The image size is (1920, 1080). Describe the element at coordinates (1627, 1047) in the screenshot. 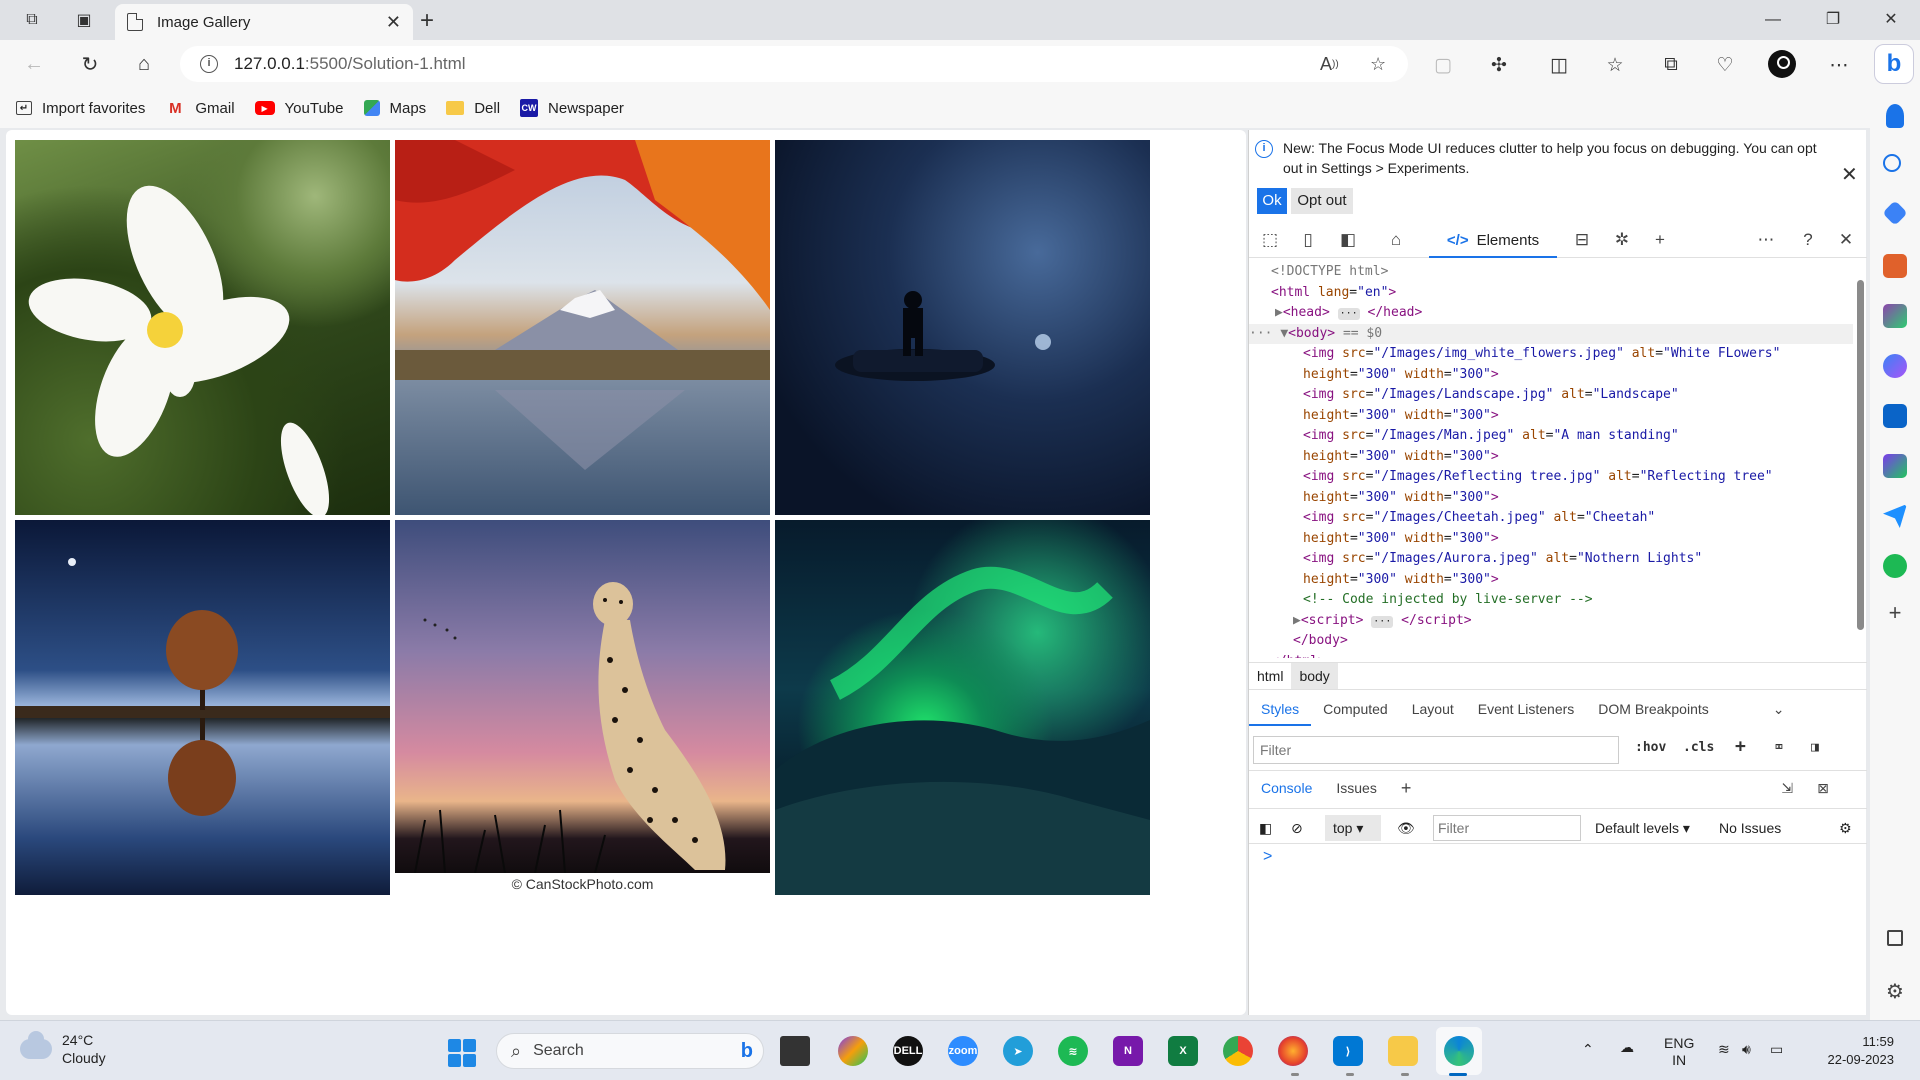

I see `onedrive-icon: ☁` at that location.